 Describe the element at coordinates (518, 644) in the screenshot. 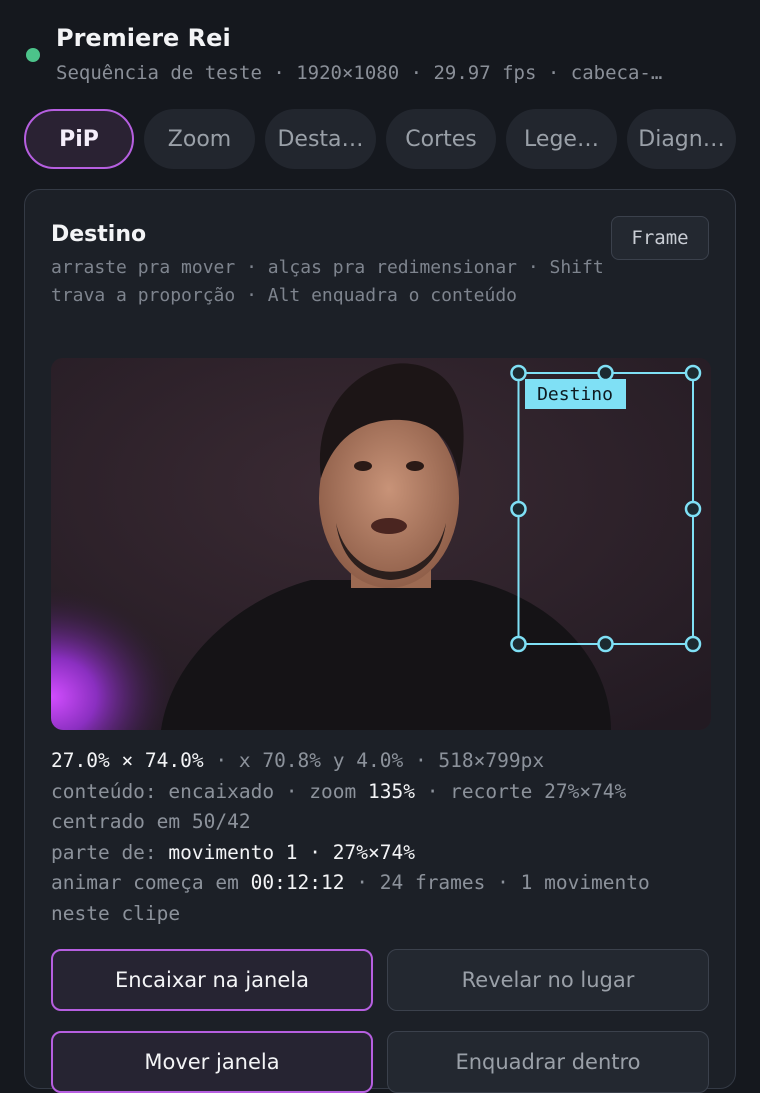

I see `resize-handle-bottom-left` at that location.